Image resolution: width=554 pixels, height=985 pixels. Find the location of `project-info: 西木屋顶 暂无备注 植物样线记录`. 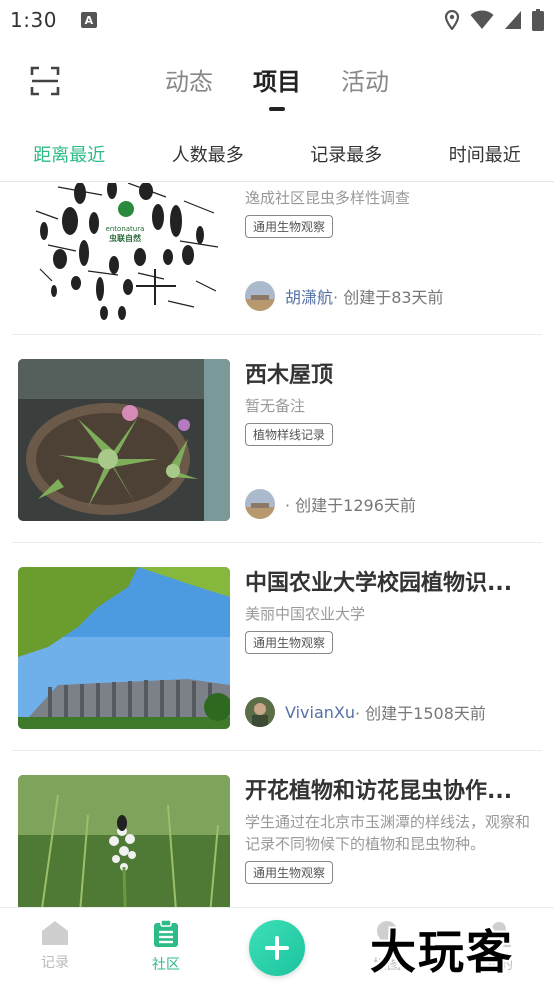

project-info: 西木屋顶 暂无备注 植物样线记录 is located at coordinates (390, 403).